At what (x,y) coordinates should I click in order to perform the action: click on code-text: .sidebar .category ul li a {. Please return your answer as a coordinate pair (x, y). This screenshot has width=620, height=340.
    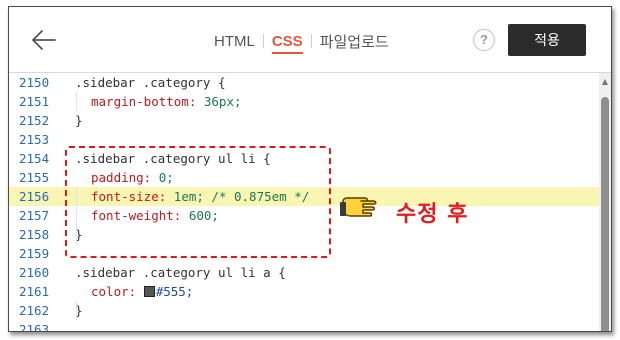
    Looking at the image, I should click on (180, 272).